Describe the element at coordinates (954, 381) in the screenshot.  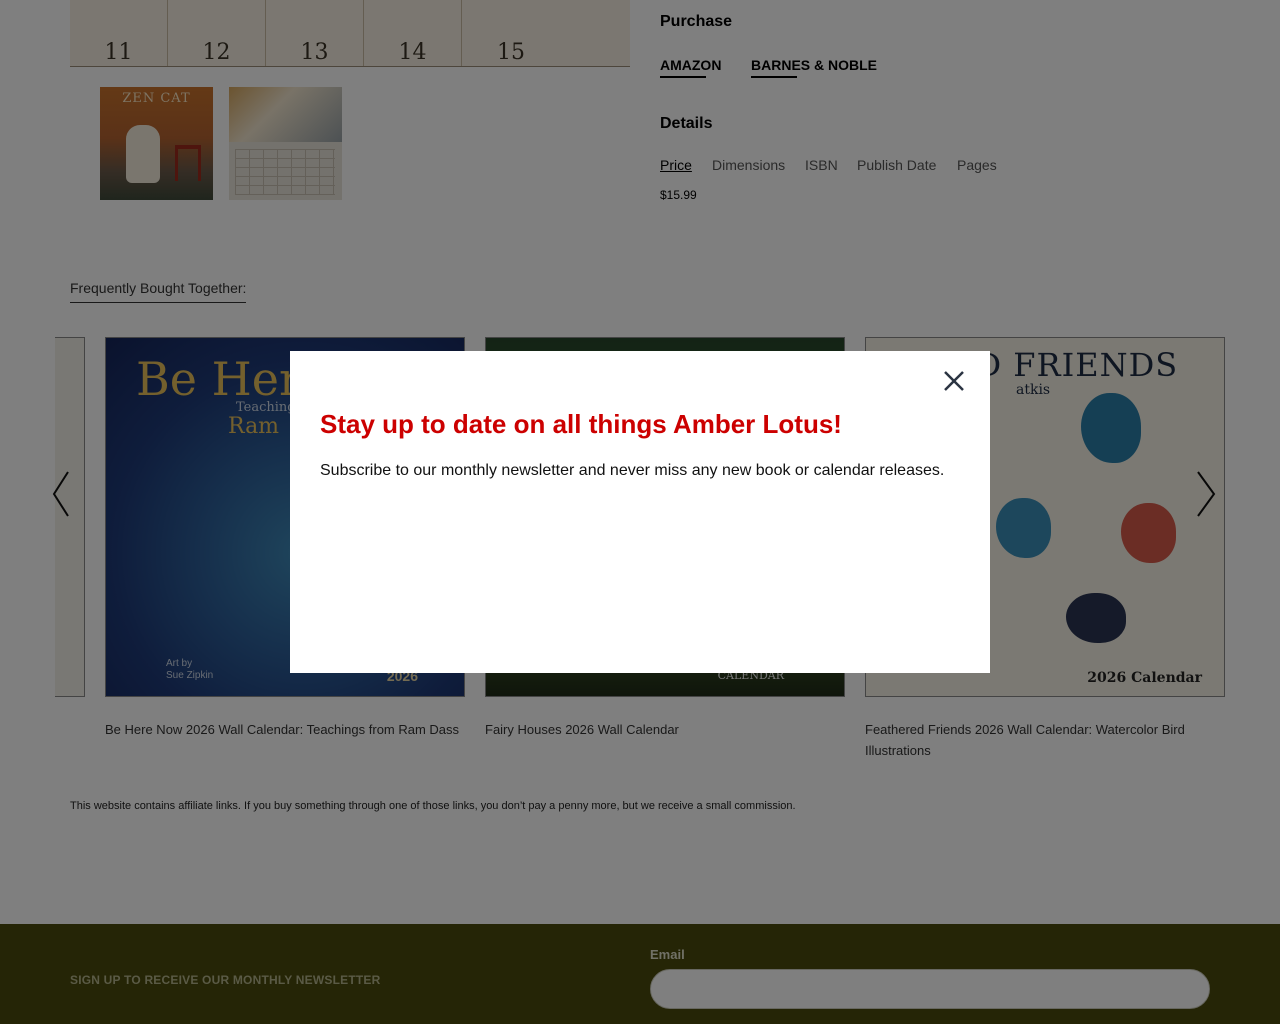
I see `close-icon` at that location.